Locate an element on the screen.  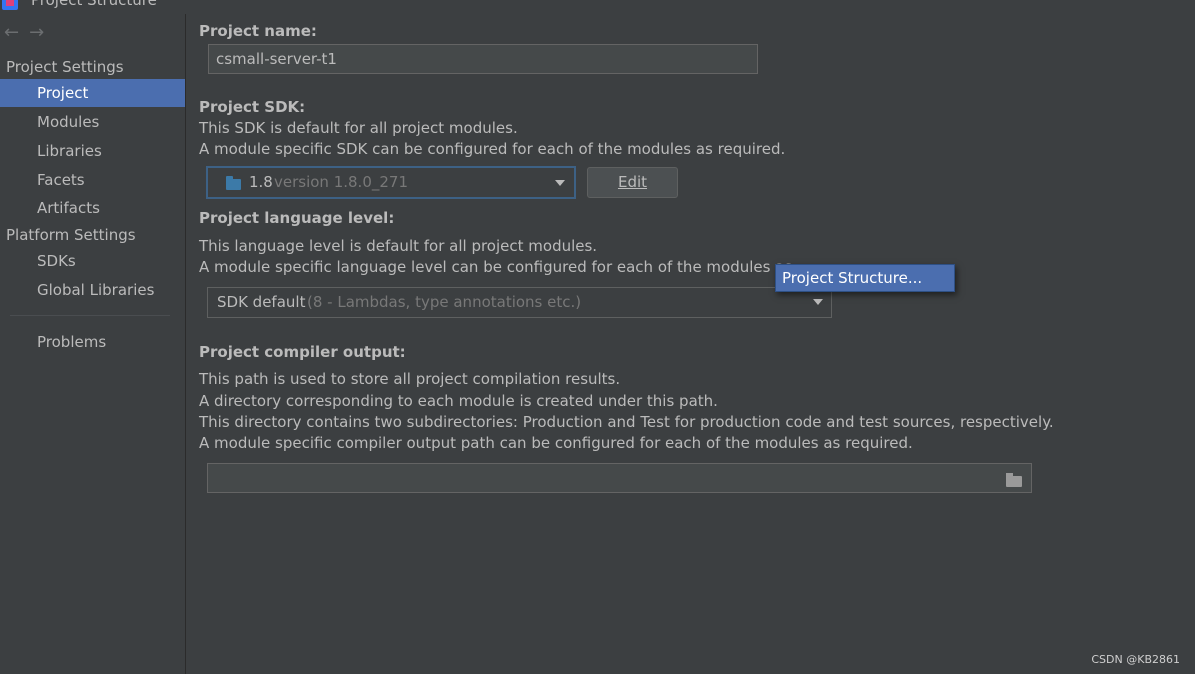
sdk-version-text: version 1.8.0_271 is located at coordinates (341, 182).